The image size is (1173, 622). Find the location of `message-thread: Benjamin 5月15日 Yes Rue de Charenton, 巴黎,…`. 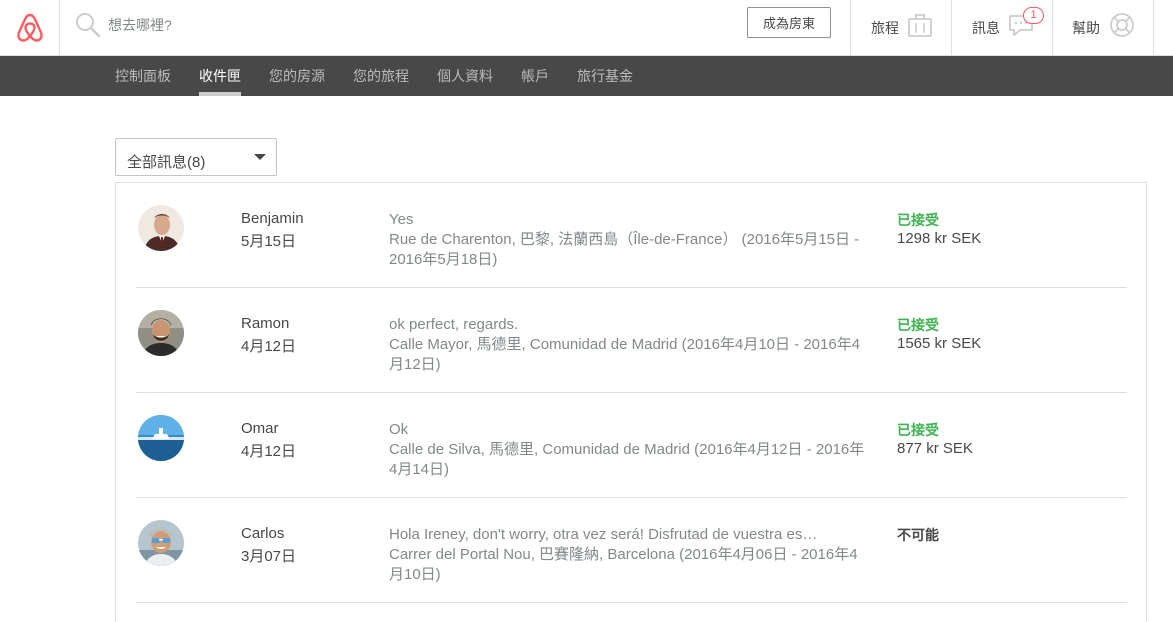

message-thread: Benjamin 5月15日 Yes Rue de Charenton, 巴黎,… is located at coordinates (631, 235).